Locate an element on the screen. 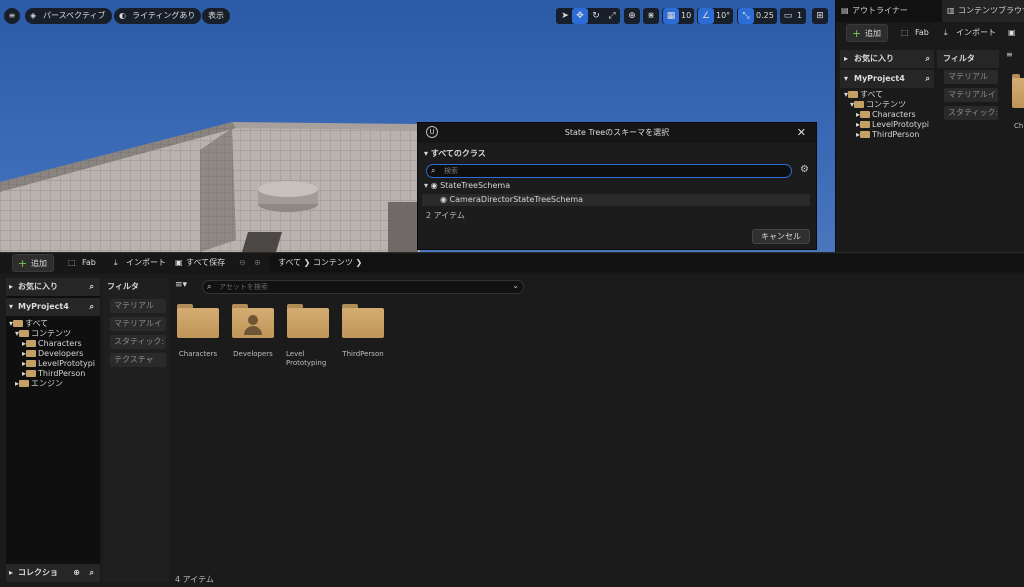 This screenshot has width=1024, height=587. person-icon is located at coordinates (253, 320).